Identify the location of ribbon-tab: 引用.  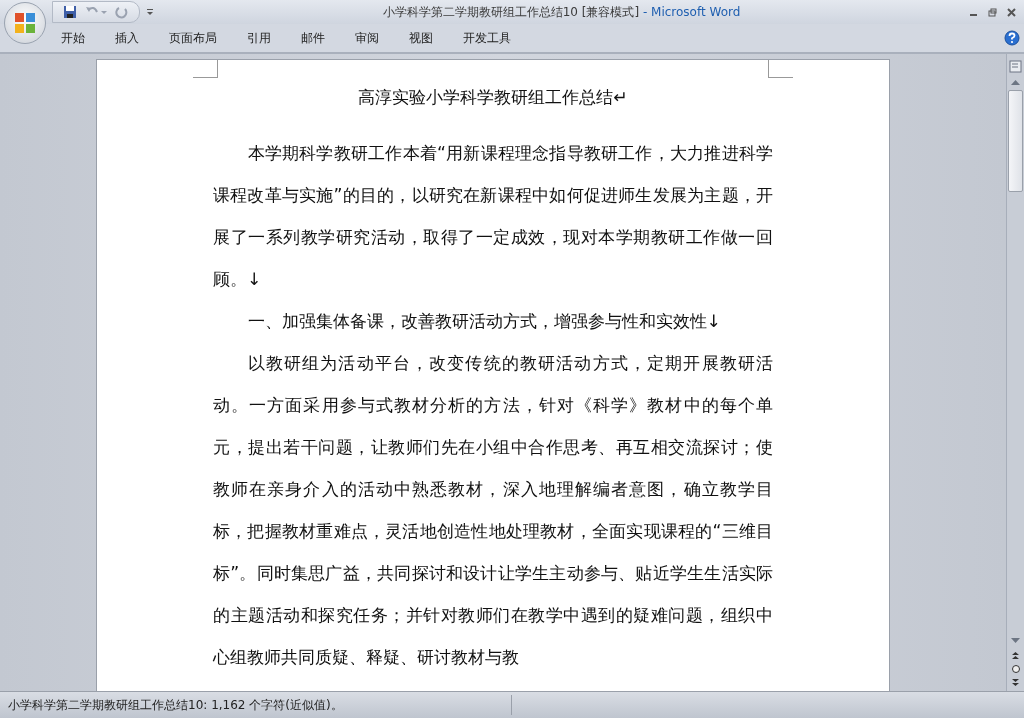
(259, 38).